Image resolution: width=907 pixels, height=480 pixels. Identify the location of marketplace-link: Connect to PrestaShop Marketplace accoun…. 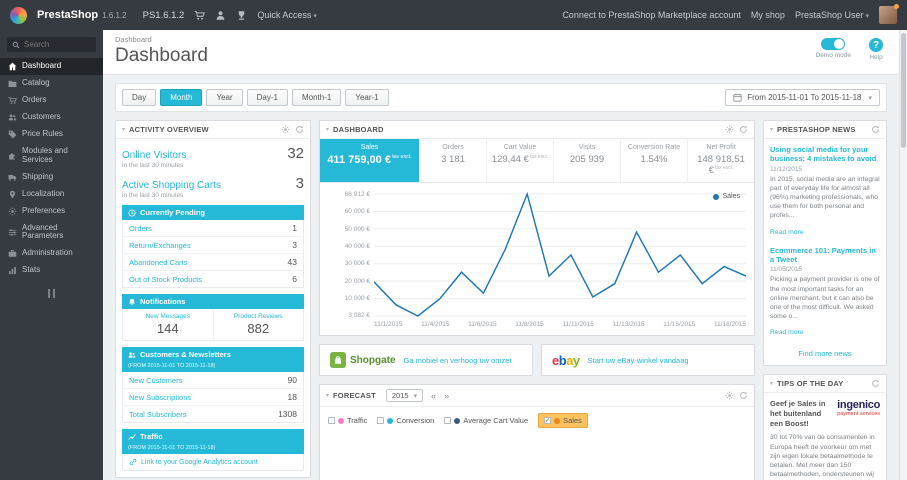
(651, 15).